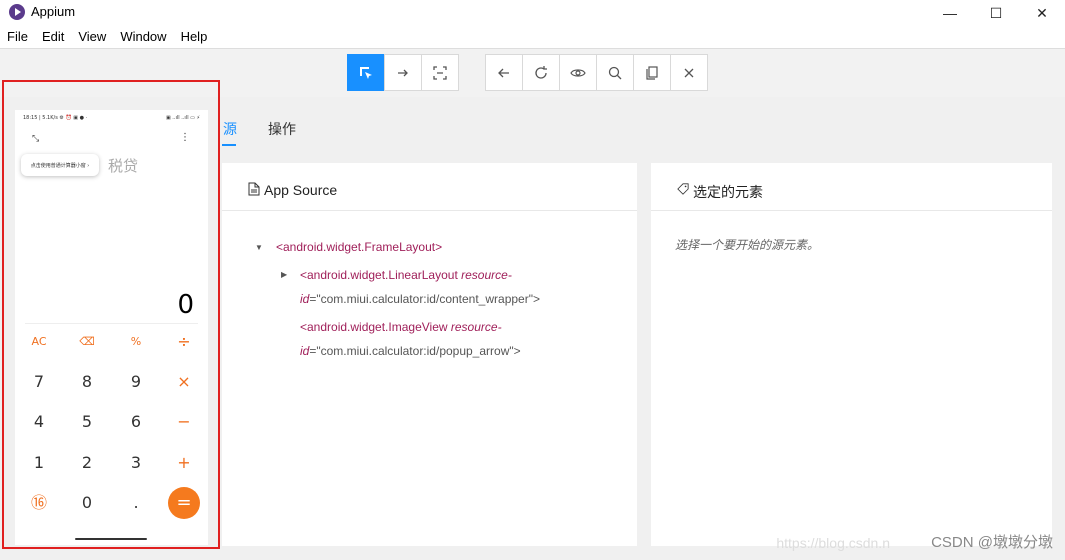 This screenshot has height=560, width=1065. What do you see at coordinates (17, 38) in the screenshot?
I see `menu-file: File` at bounding box center [17, 38].